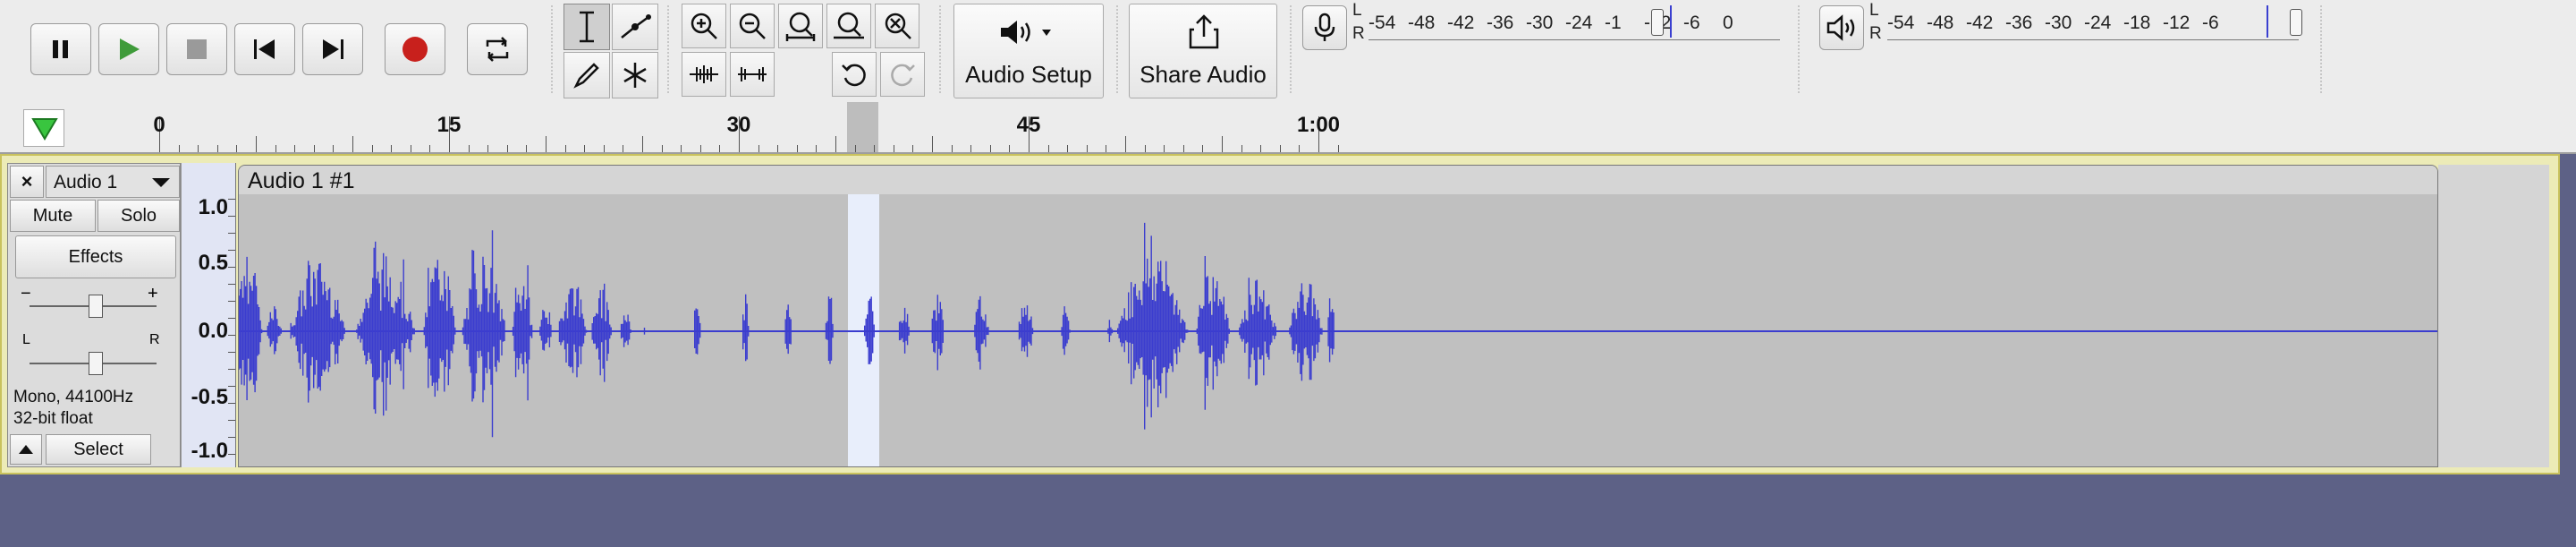  What do you see at coordinates (113, 182) in the screenshot?
I see `track-menu-button: Audio 1` at bounding box center [113, 182].